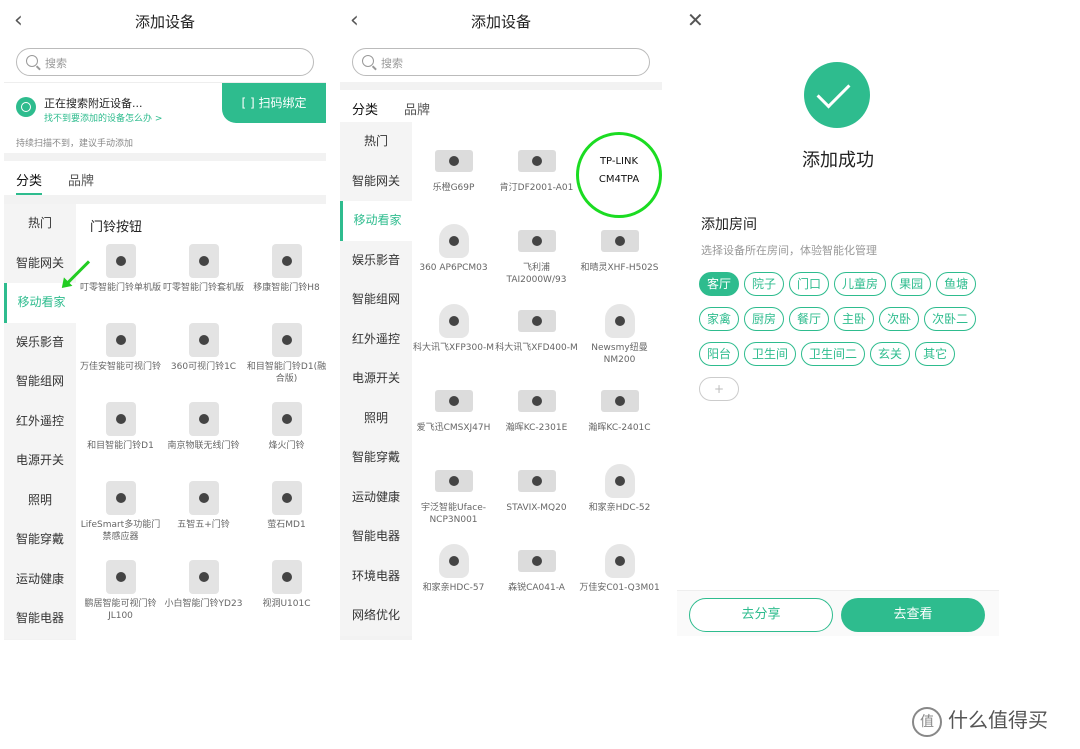 The width and height of the screenshot is (1080, 749). I want to click on device-item: Newsmy纽曼NM200, so click(619, 335).